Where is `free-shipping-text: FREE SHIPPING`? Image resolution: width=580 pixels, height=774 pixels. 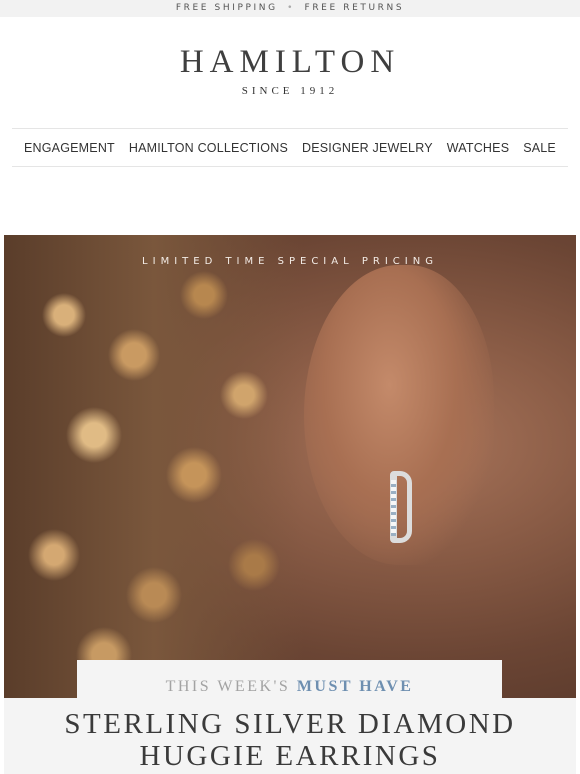
free-shipping-text: FREE SHIPPING is located at coordinates (226, 8).